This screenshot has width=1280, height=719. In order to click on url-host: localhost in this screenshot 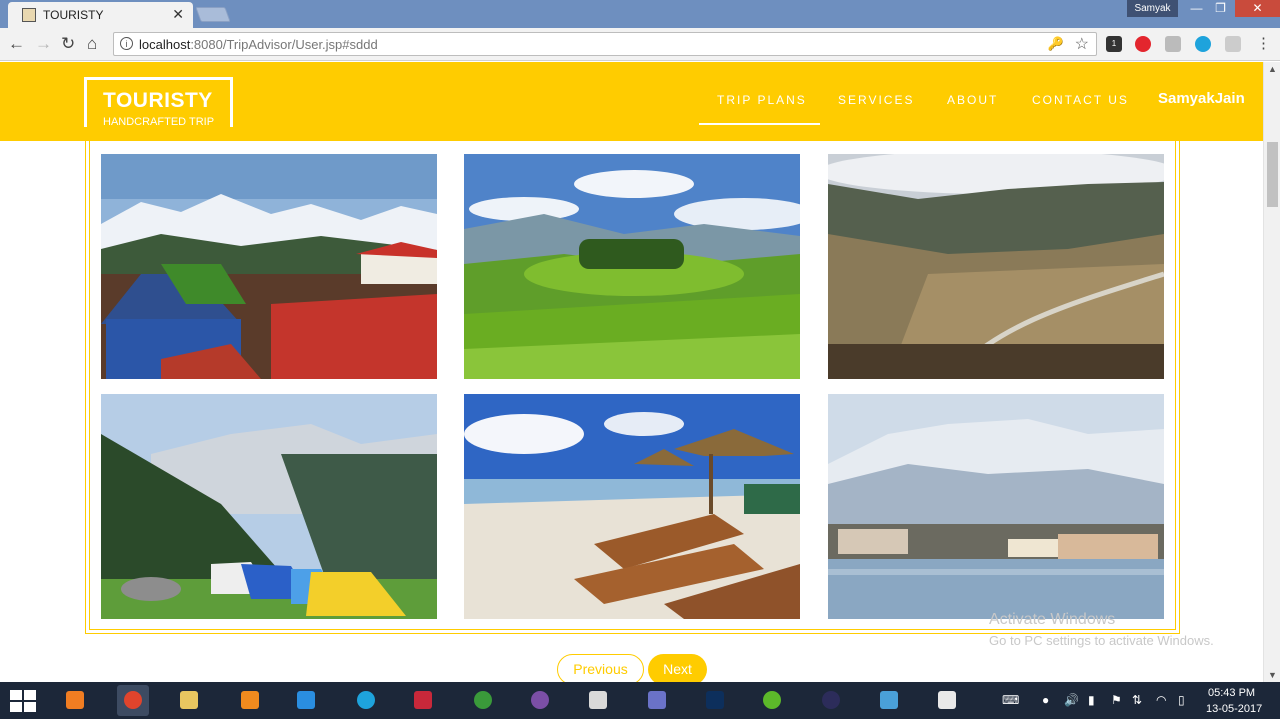, I will do `click(165, 44)`.